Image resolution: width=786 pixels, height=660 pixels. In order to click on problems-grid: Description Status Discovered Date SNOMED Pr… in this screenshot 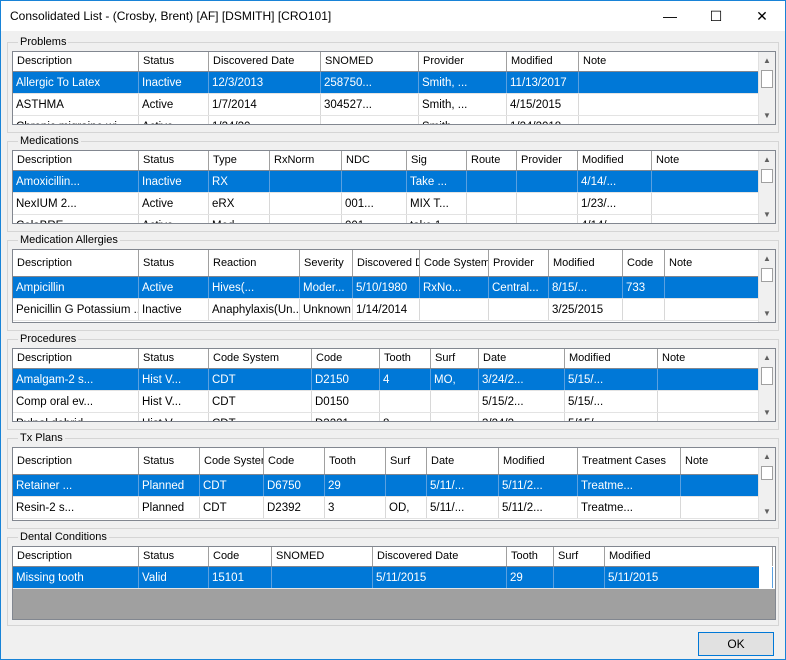, I will do `click(394, 88)`.